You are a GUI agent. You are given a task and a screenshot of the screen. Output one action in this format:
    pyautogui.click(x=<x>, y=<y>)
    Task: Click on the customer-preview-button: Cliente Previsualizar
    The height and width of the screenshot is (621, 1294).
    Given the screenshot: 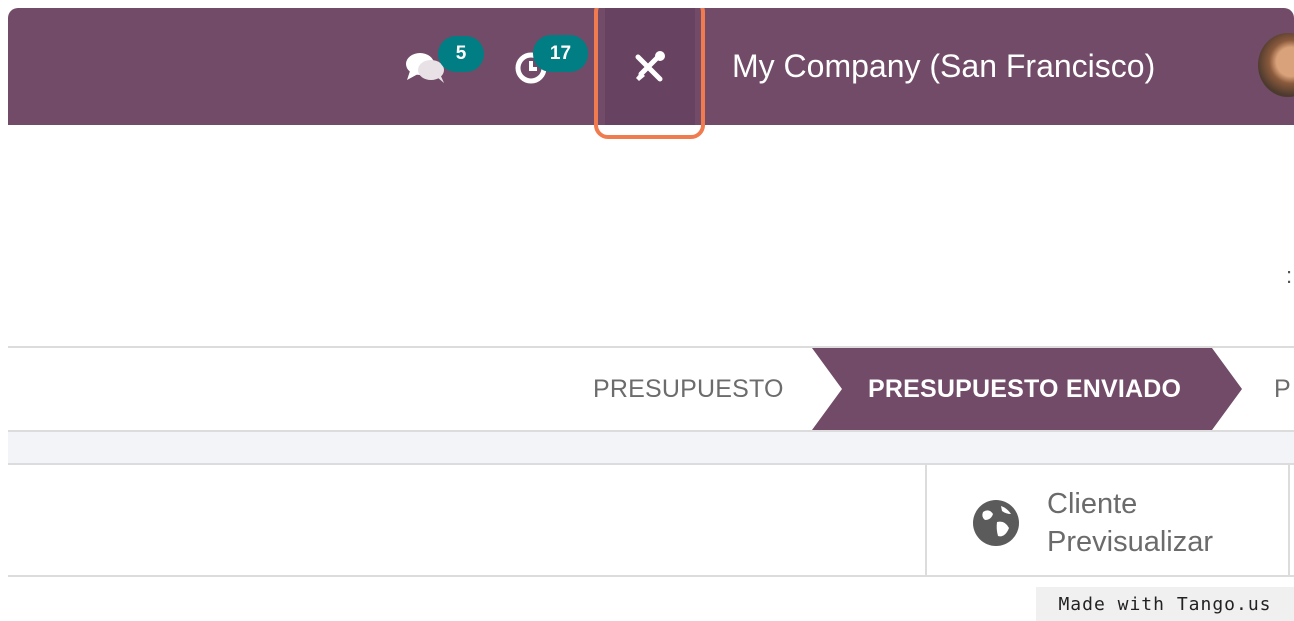 What is the action you would take?
    pyautogui.click(x=1107, y=521)
    